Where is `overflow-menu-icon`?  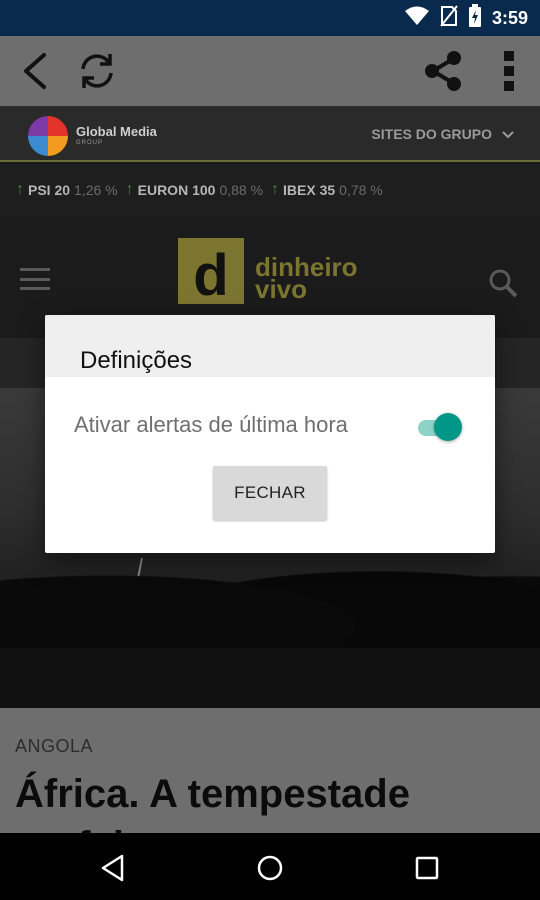 overflow-menu-icon is located at coordinates (509, 71).